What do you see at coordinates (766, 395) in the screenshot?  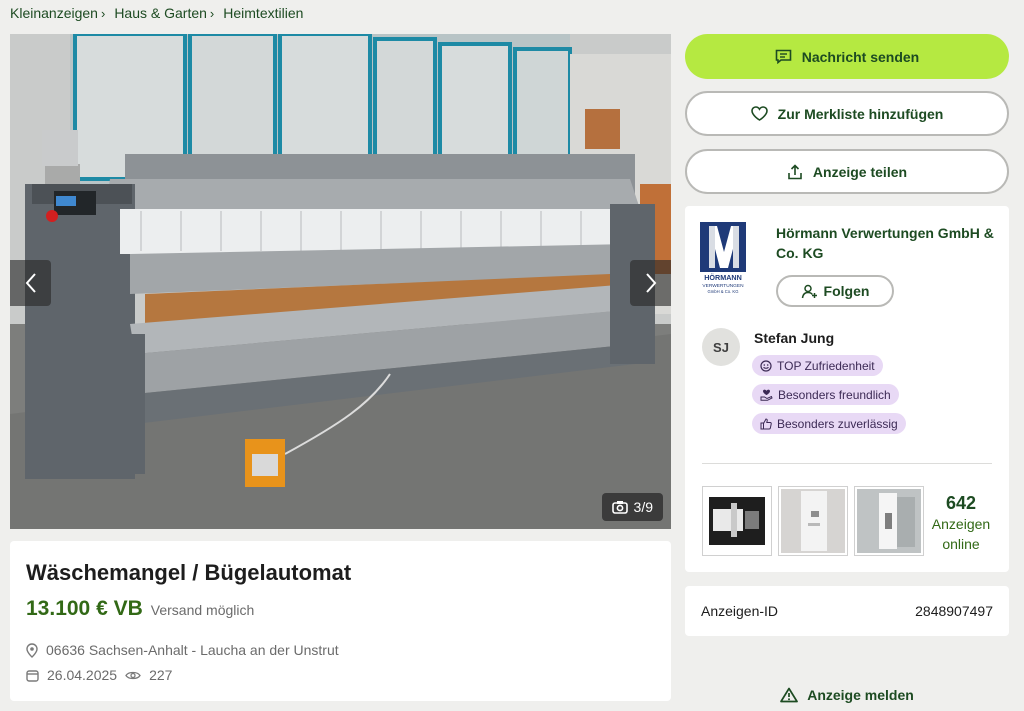 I see `heart-hand-icon` at bounding box center [766, 395].